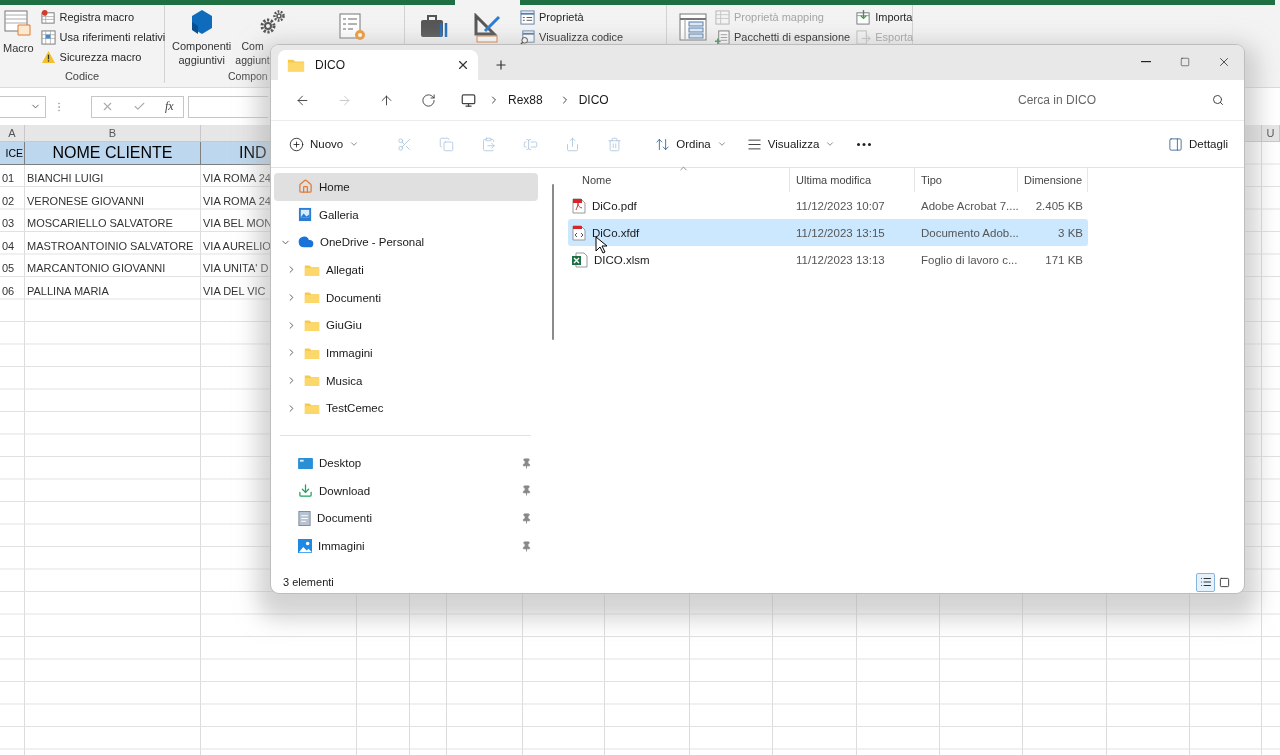 The image size is (1280, 755). Describe the element at coordinates (18, 23) in the screenshot. I see `macro-icon` at that location.